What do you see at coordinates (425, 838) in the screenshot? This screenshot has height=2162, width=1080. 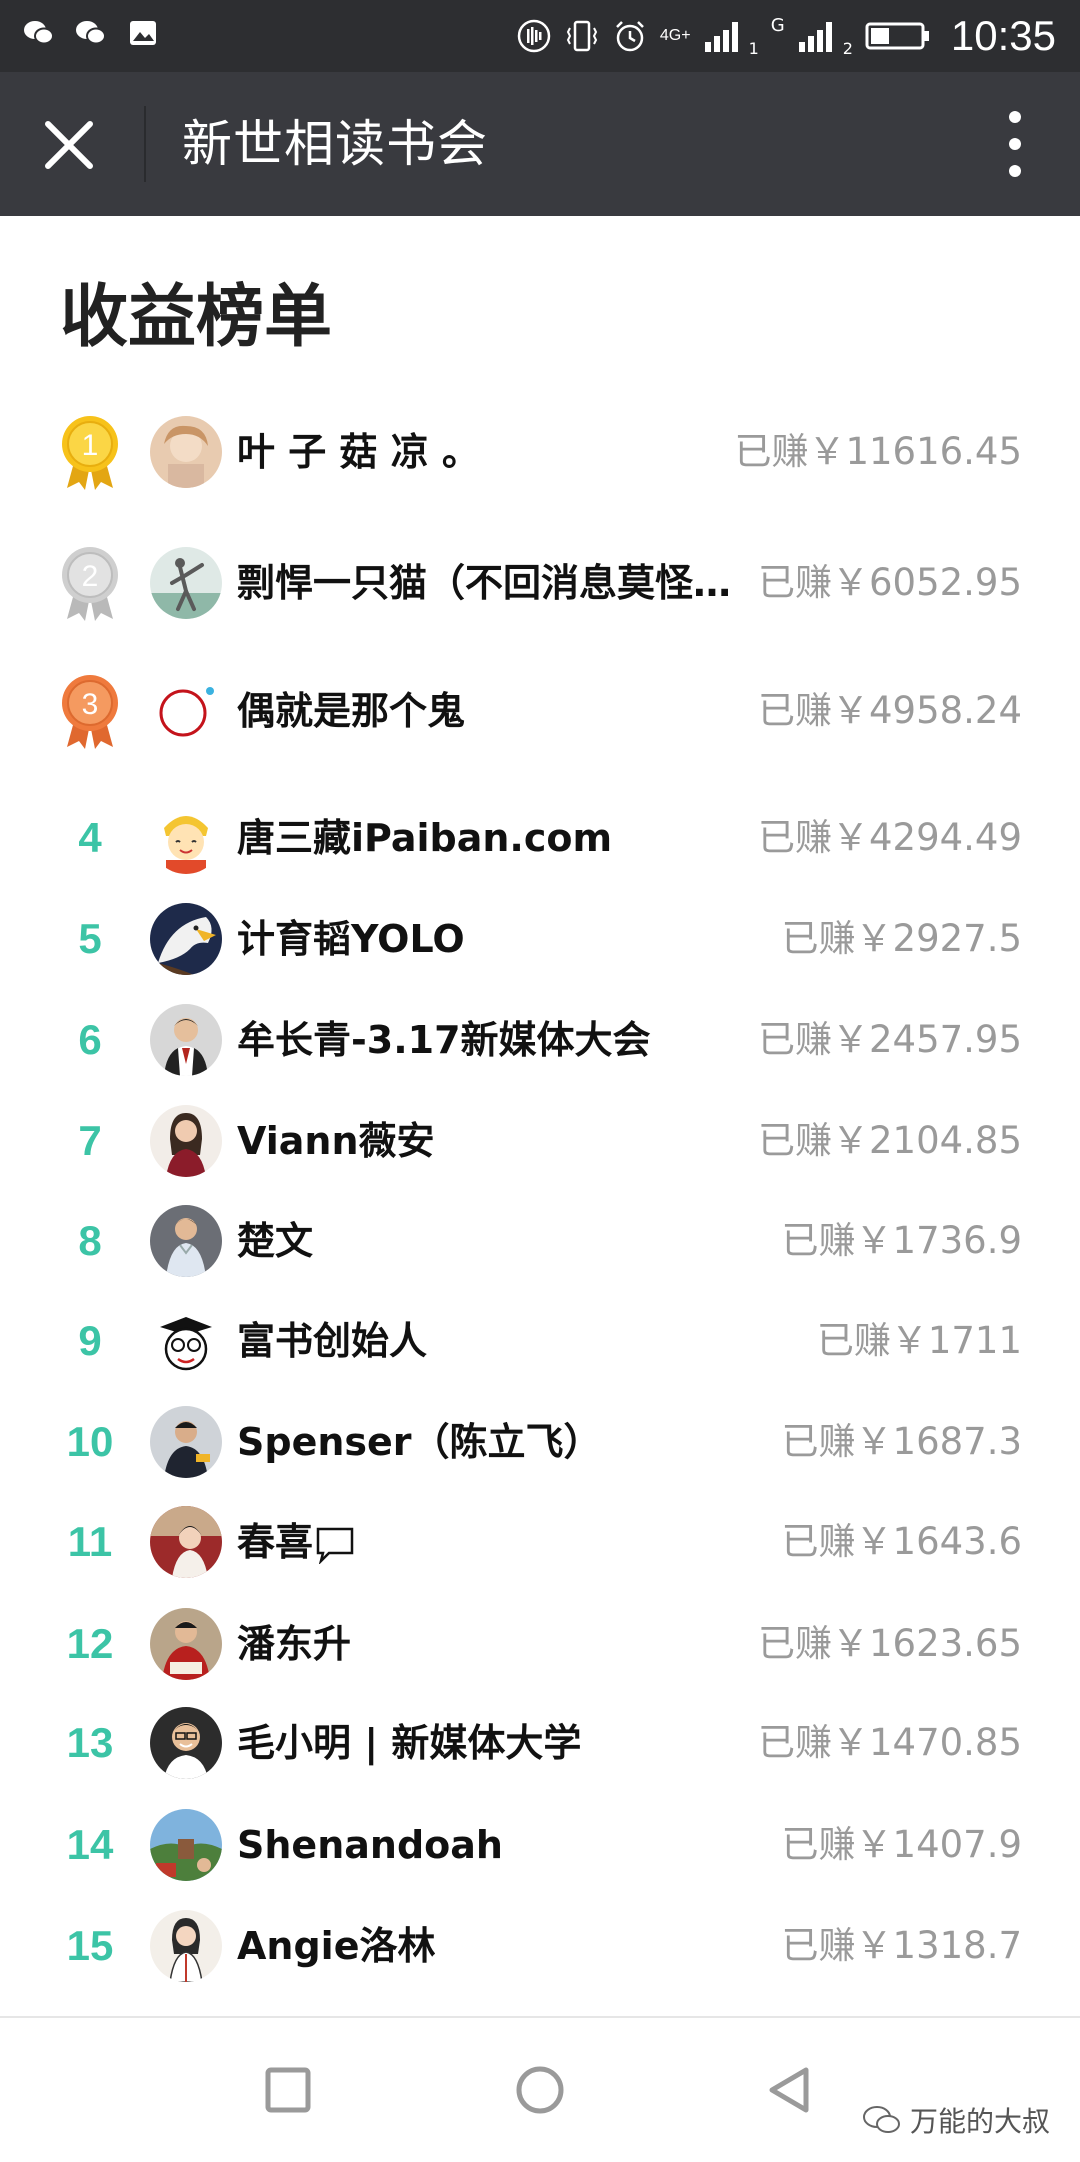 I see `user-name: 唐三藏iPaiban.com` at bounding box center [425, 838].